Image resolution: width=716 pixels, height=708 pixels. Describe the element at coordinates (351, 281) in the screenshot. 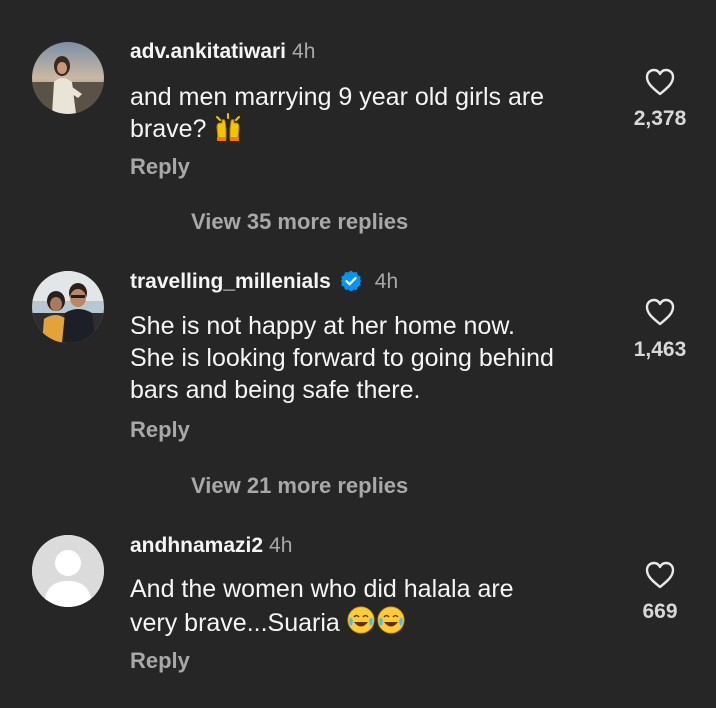

I see `verified-badge-icon` at that location.